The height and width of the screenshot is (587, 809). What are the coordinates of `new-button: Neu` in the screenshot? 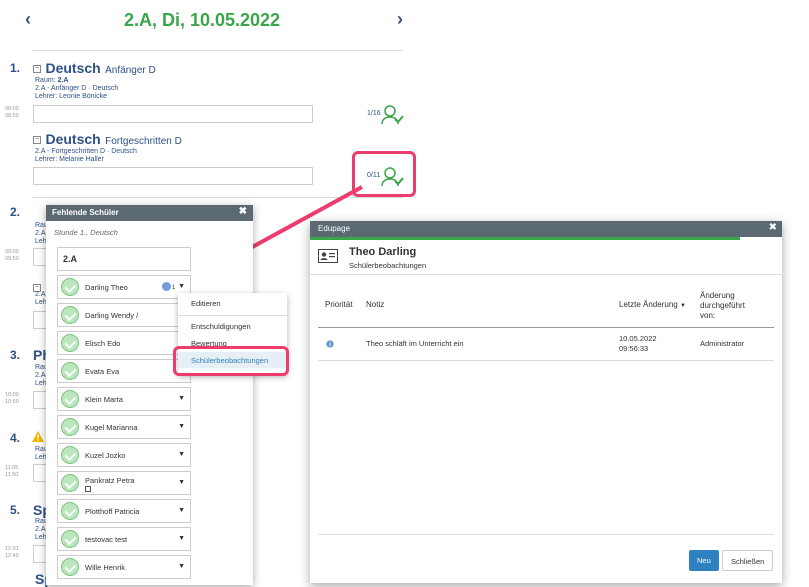 It's located at (704, 560).